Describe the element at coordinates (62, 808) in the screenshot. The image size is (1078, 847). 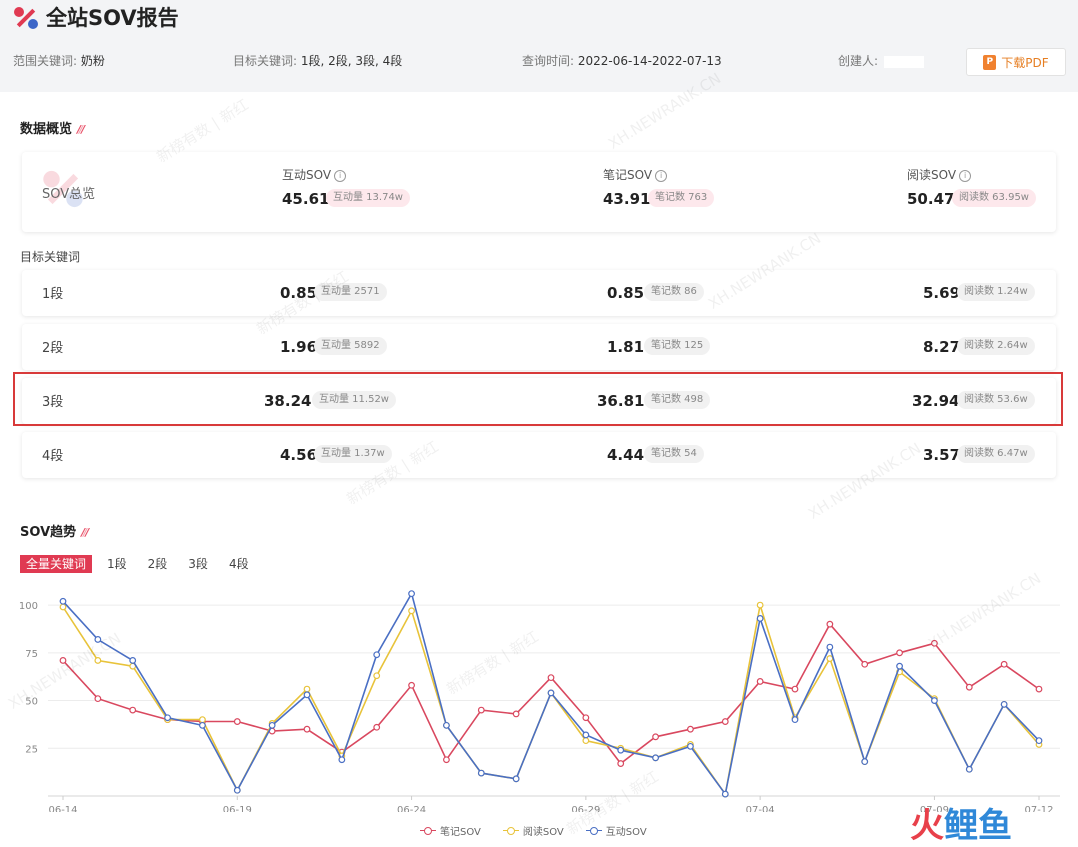
I see `x-tick-label: 06-14` at that location.